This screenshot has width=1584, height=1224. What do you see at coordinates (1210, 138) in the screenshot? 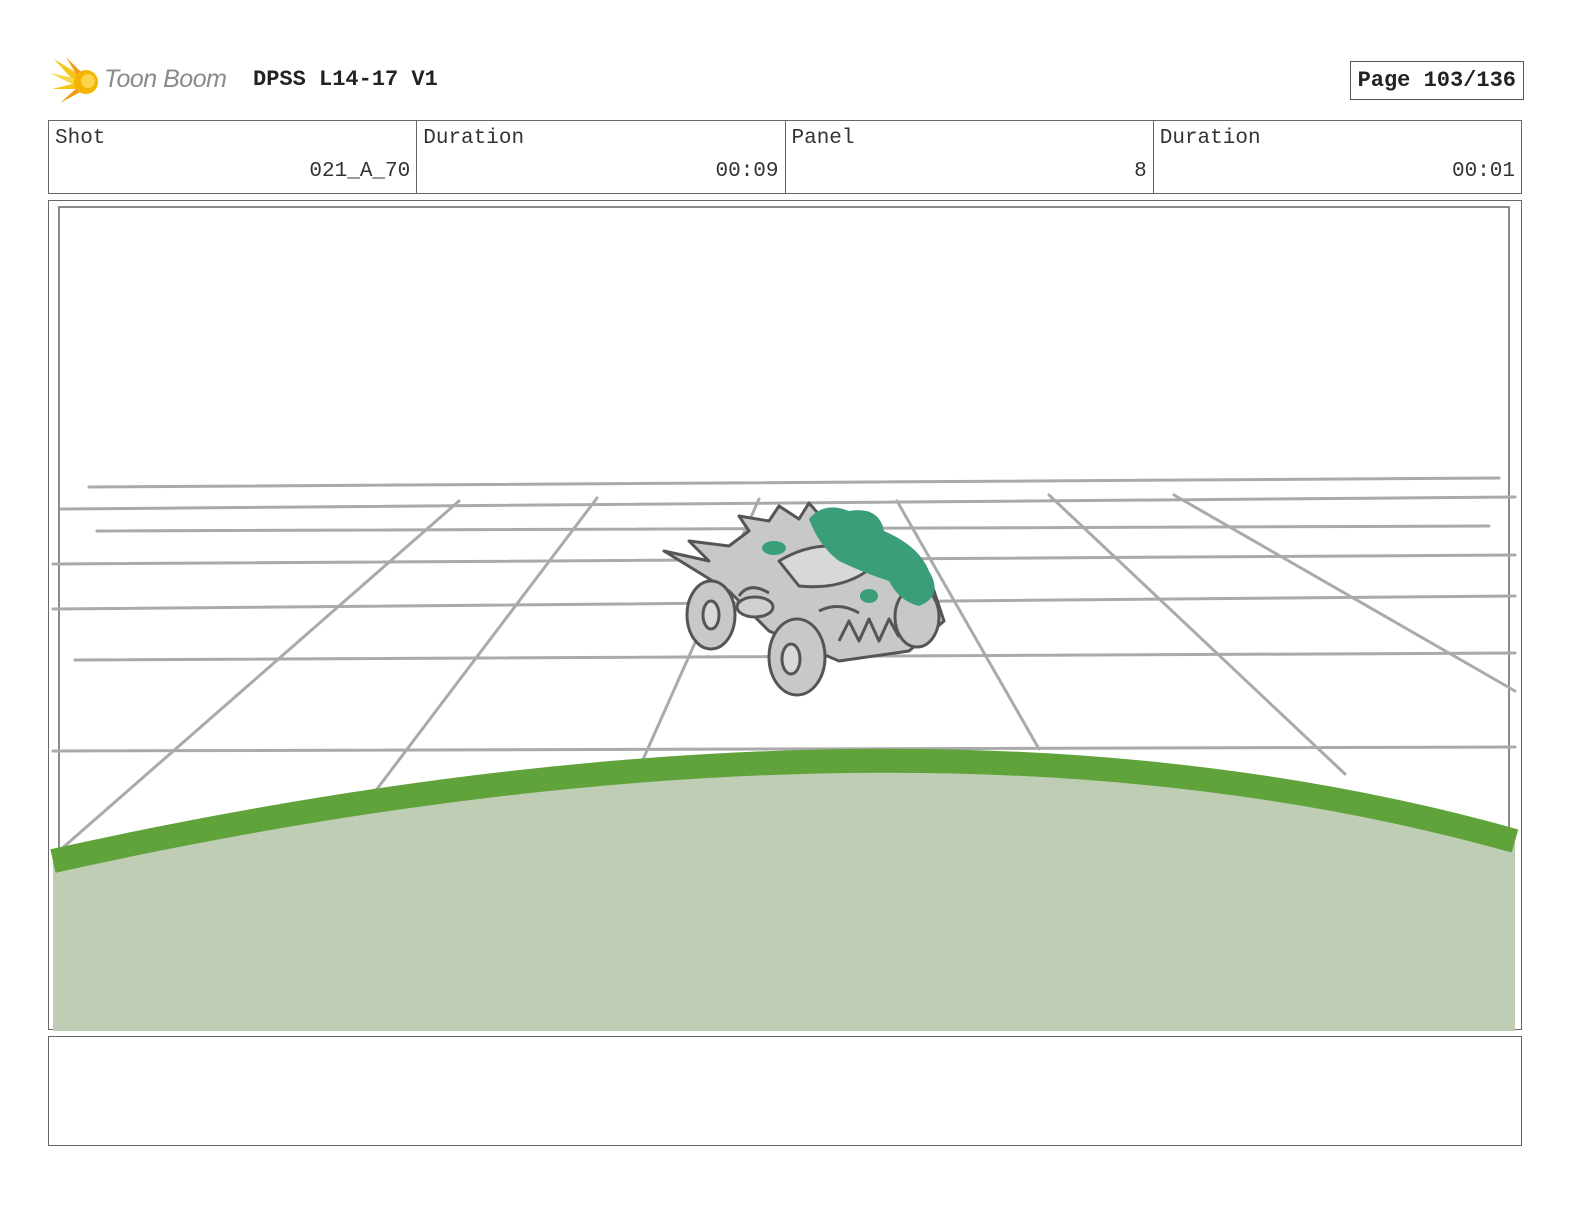
I see `panel-duration-label: Duration` at bounding box center [1210, 138].